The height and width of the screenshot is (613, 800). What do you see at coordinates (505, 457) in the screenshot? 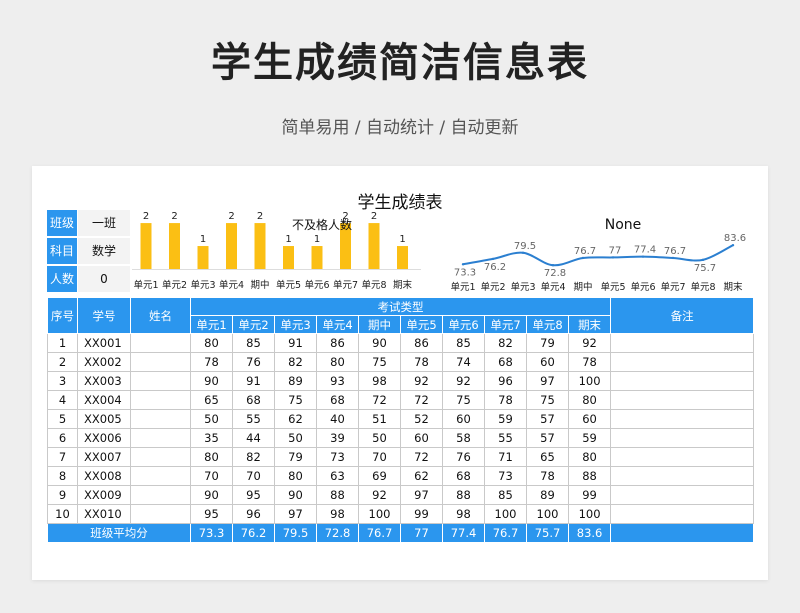
I see `cell-score: 71` at bounding box center [505, 457].